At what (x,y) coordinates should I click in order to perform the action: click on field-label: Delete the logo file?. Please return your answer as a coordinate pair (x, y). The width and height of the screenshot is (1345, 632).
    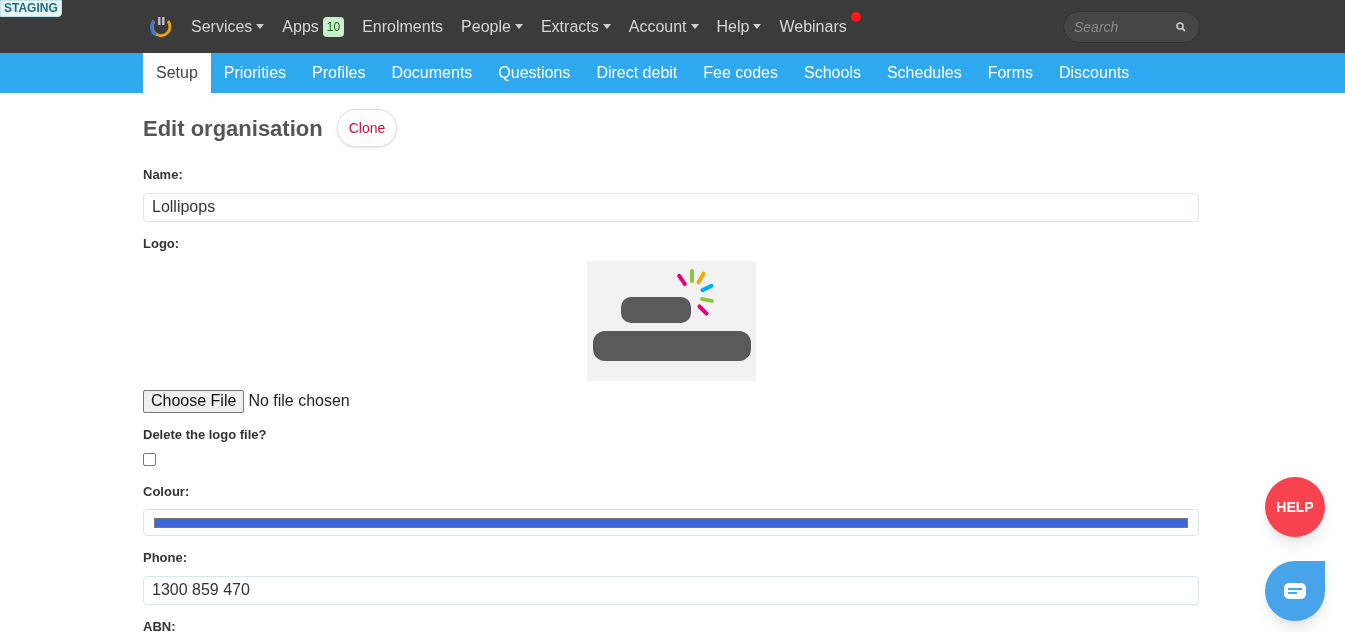
    Looking at the image, I should click on (205, 435).